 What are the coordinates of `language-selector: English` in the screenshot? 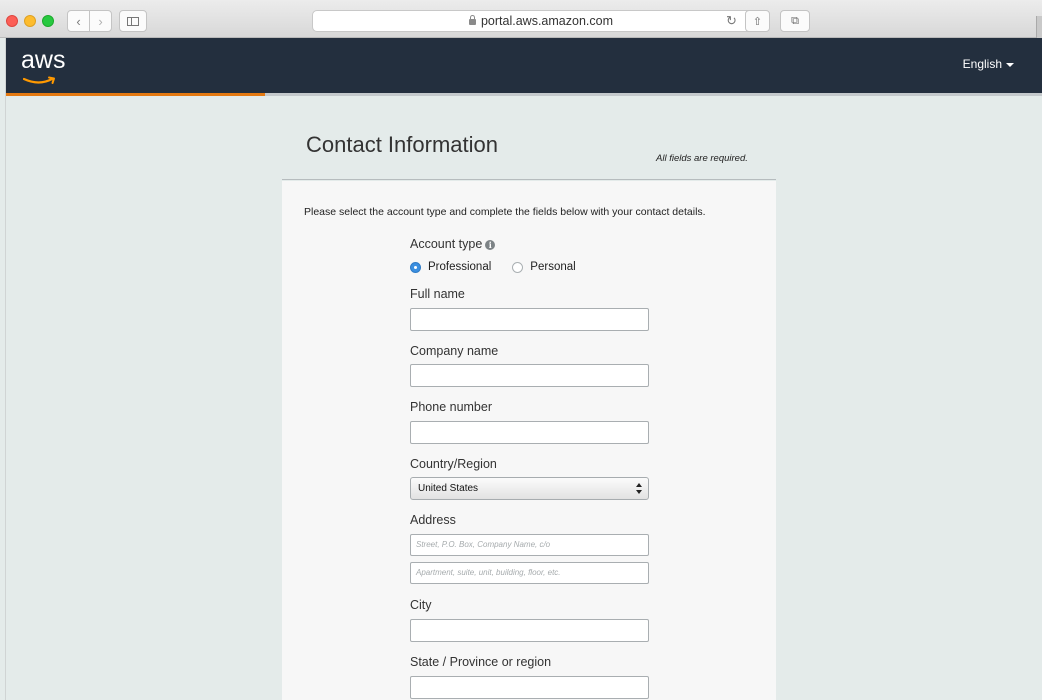 It's located at (988, 64).